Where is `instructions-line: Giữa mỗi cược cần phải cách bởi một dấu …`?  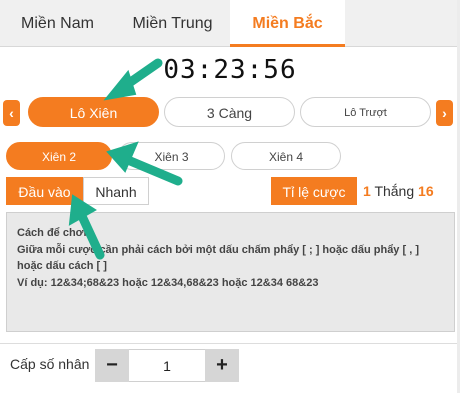
instructions-line: Giữa mỗi cược cần phải cách bởi một dấu … is located at coordinates (218, 249).